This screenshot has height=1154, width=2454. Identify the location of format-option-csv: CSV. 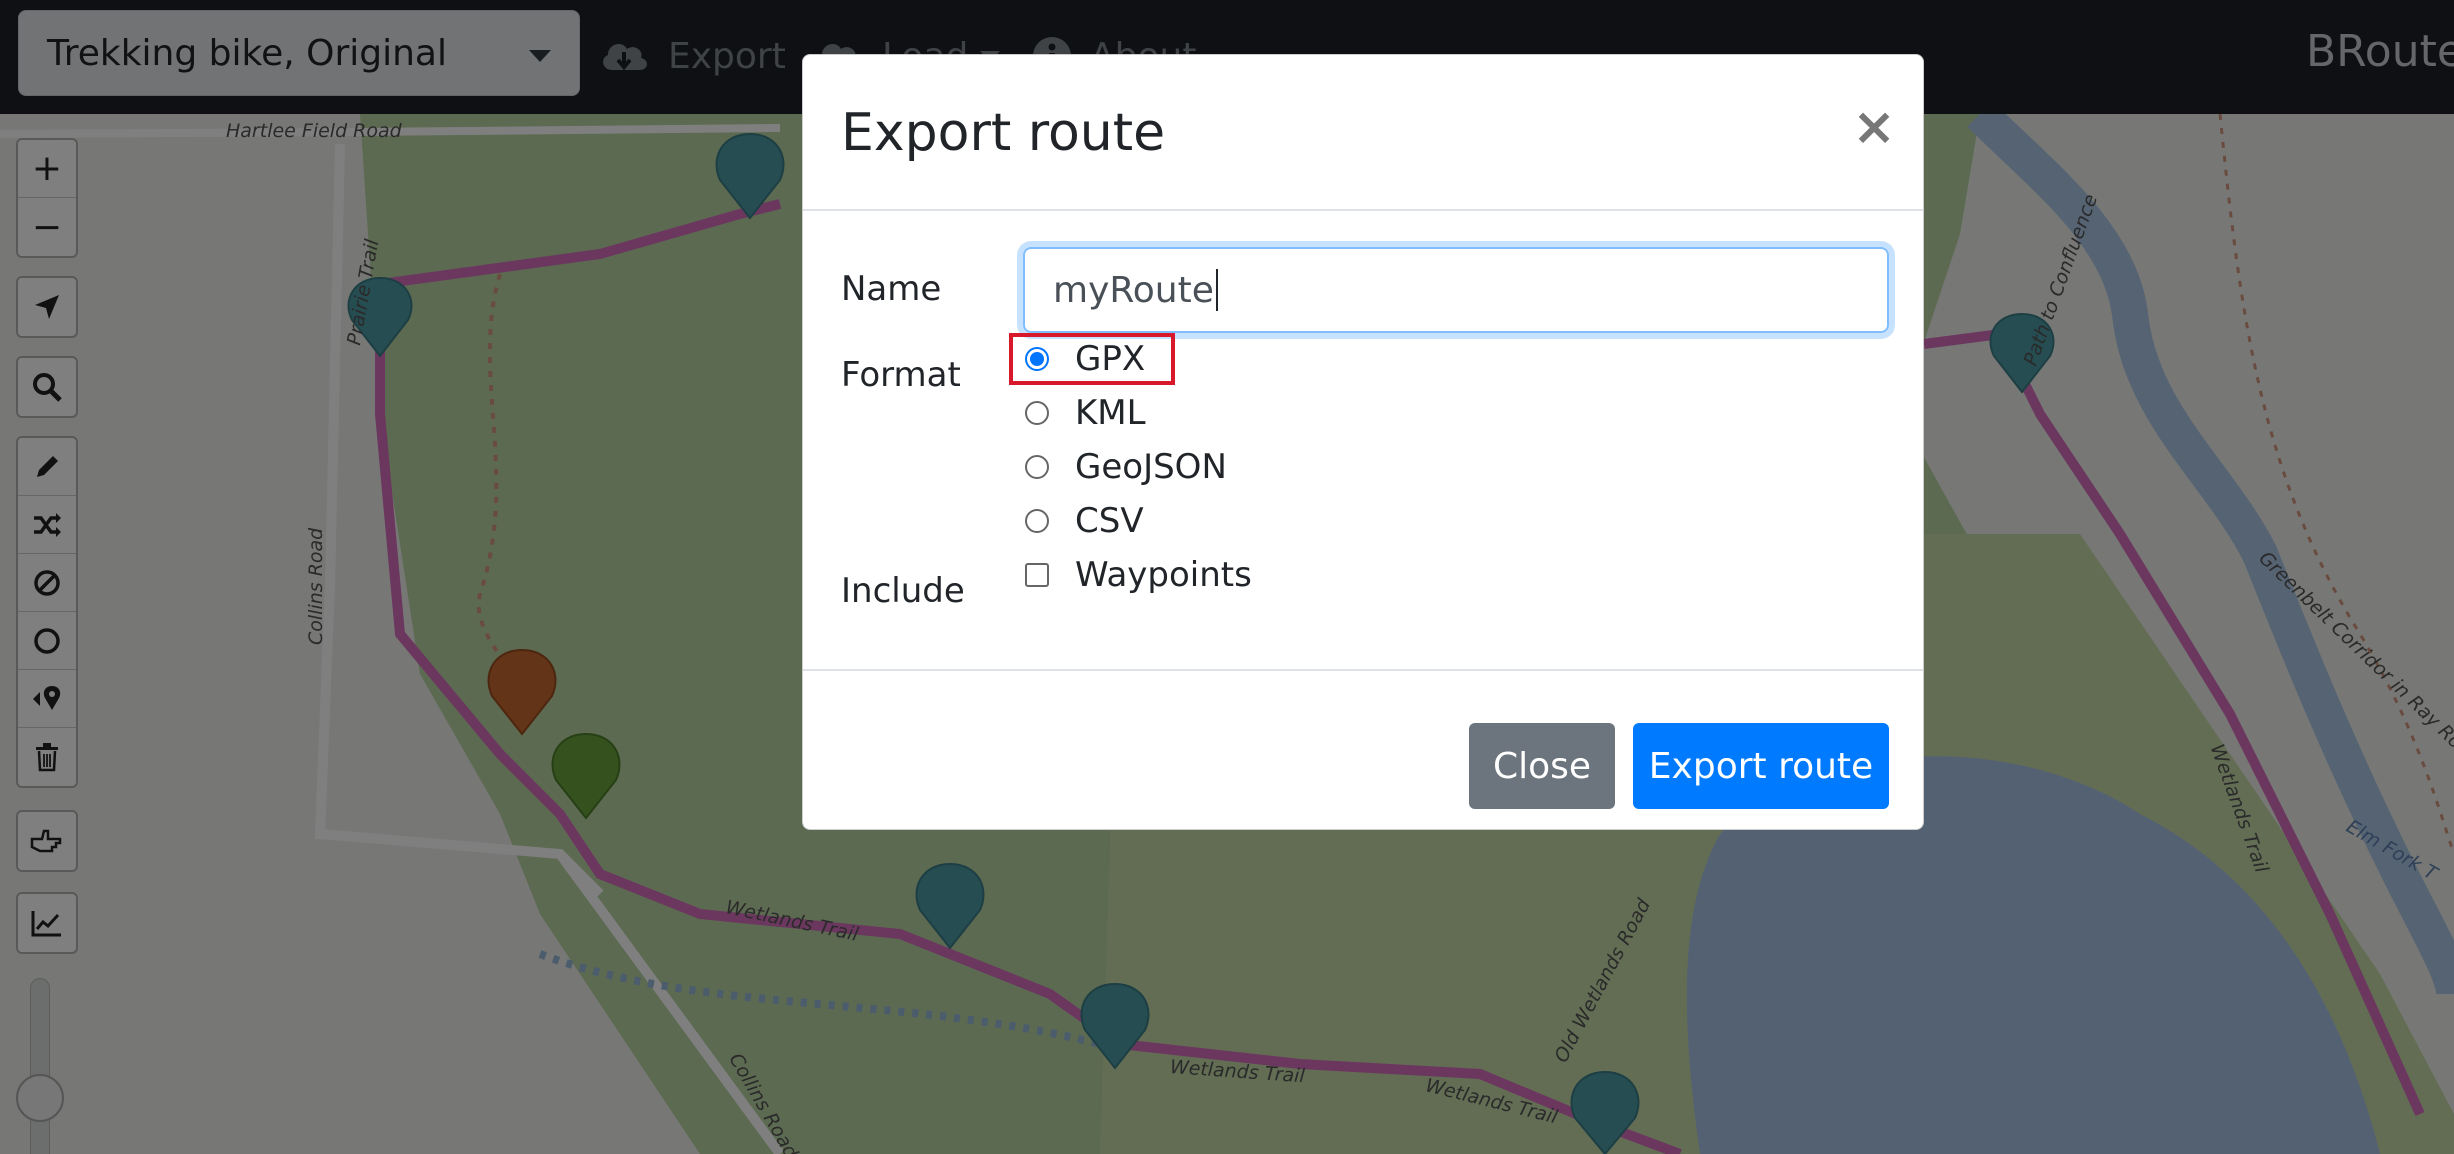
(1084, 521).